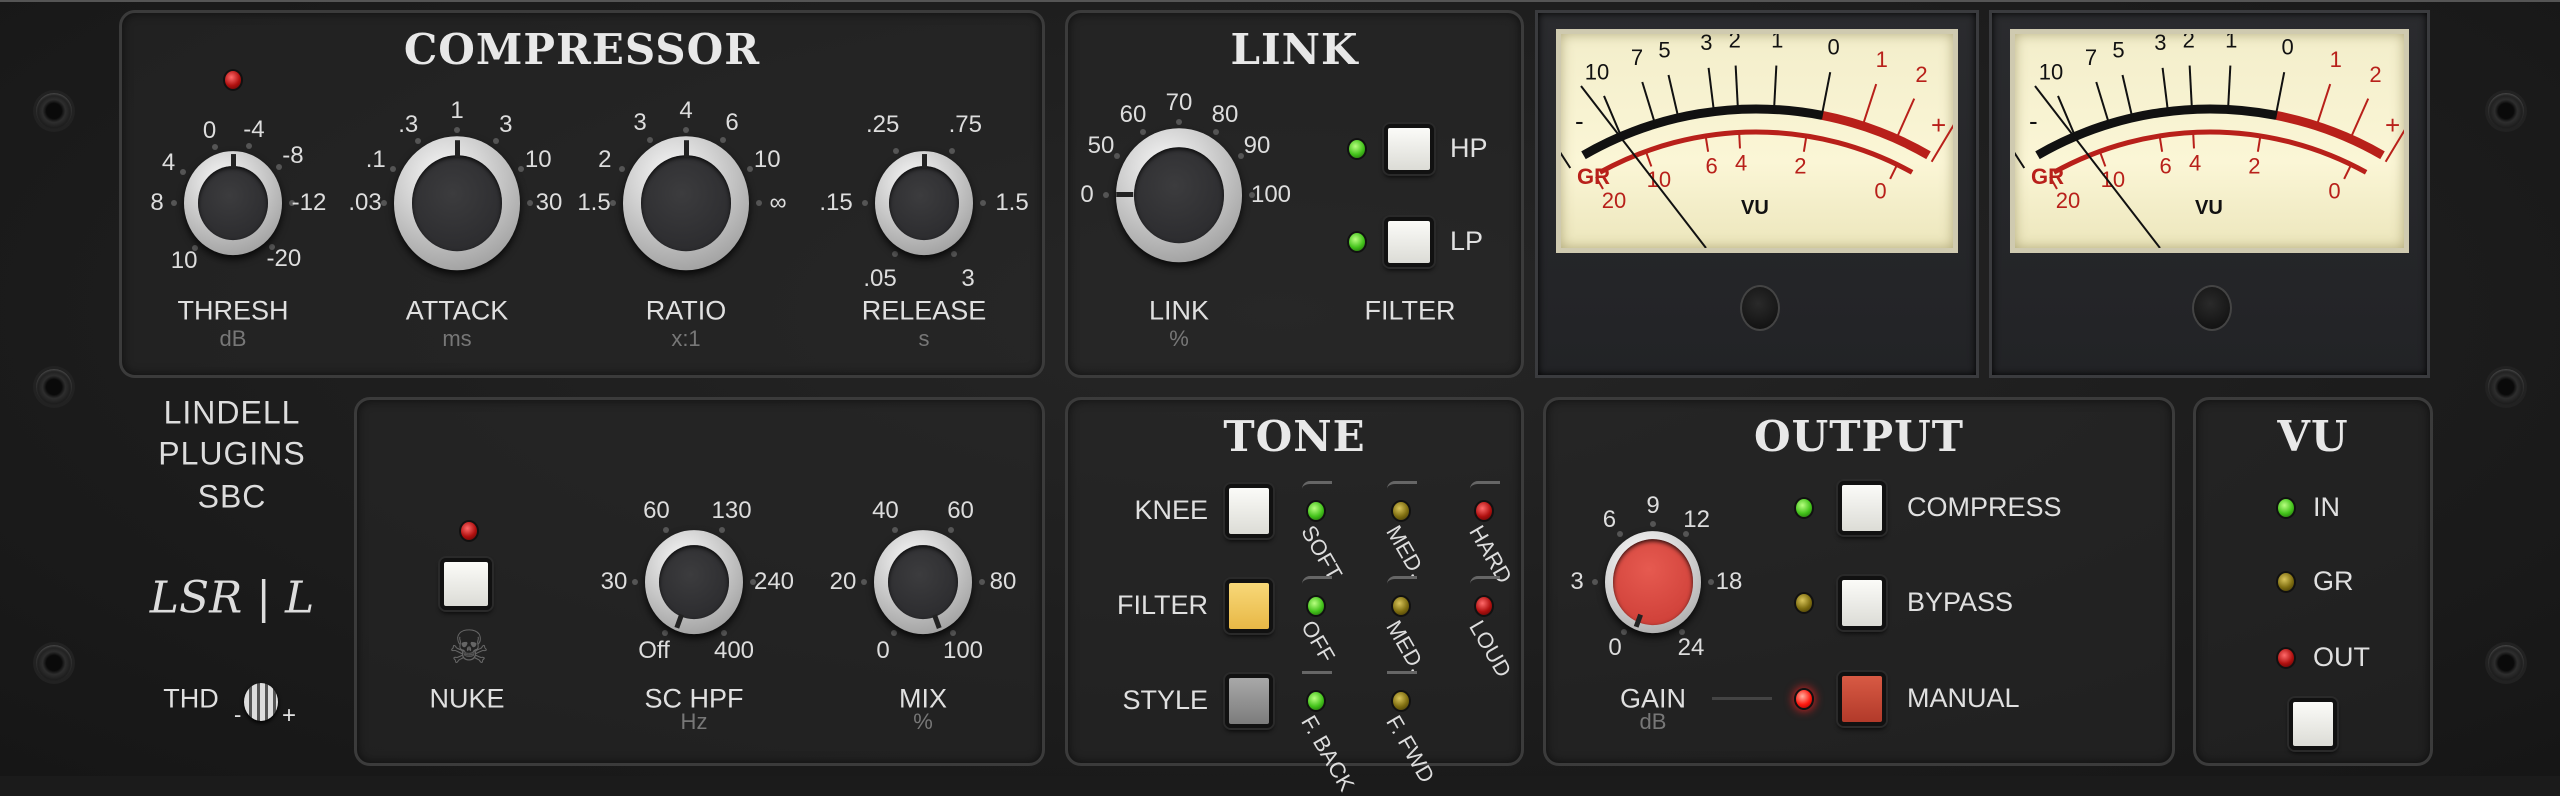 The image size is (2560, 796). What do you see at coordinates (457, 203) in the screenshot?
I see `attack-knob` at bounding box center [457, 203].